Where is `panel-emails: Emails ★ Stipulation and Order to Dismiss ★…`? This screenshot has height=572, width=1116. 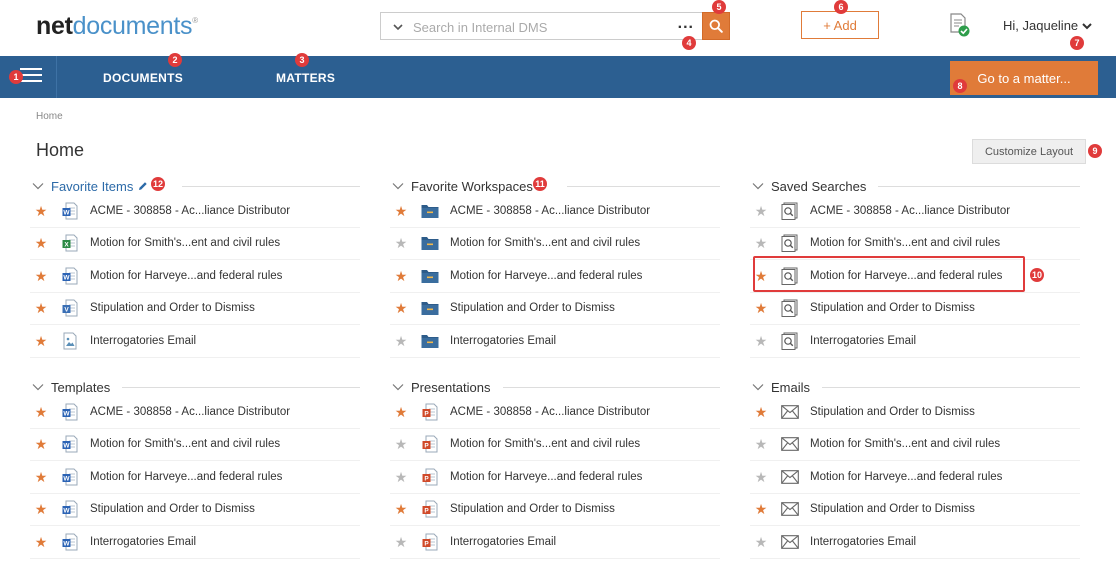
panel-emails: Emails ★ Stipulation and Order to Dismiss ★… is located at coordinates (915, 468).